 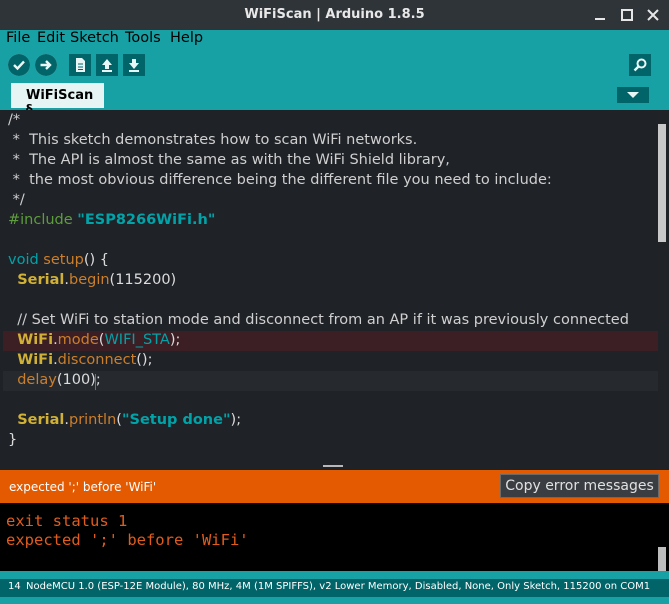 I want to click on function-delay: delay, so click(x=37, y=380).